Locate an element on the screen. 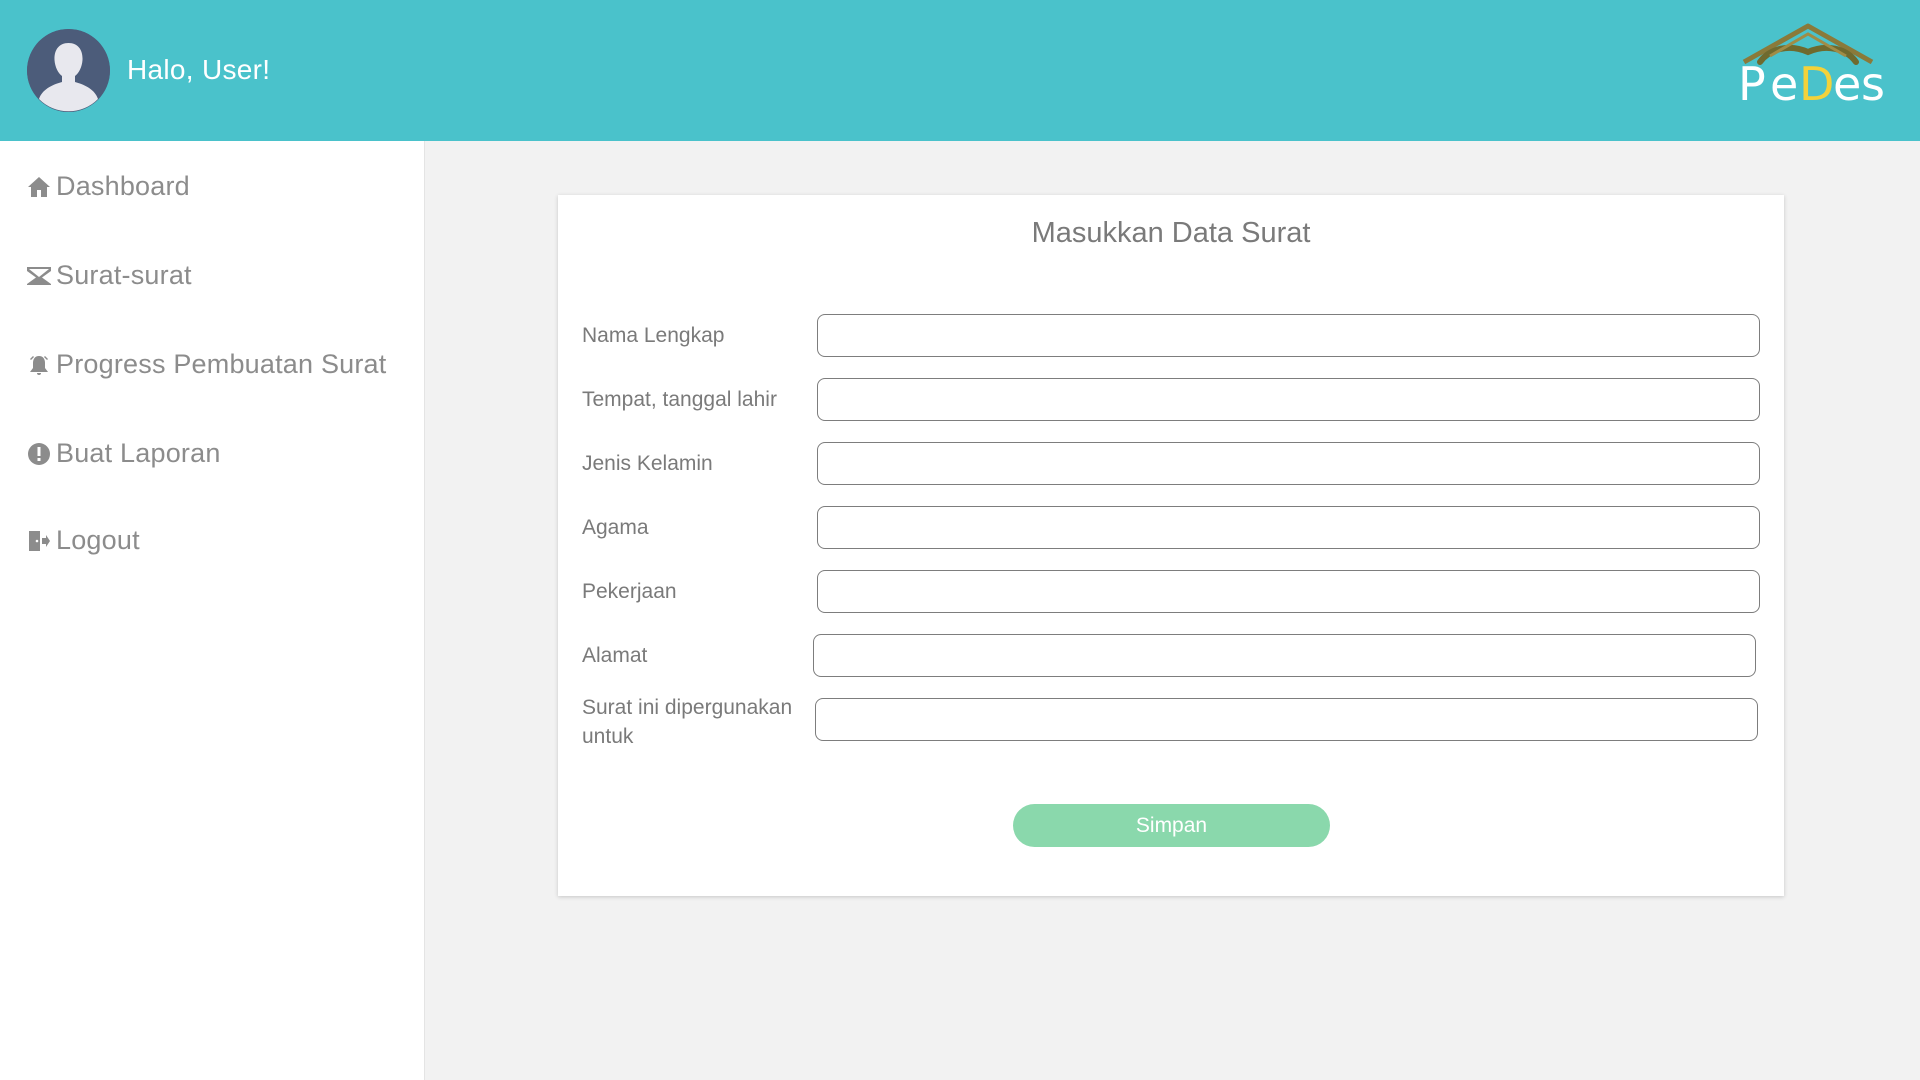  greeting-text: Halo, User! is located at coordinates (199, 69).